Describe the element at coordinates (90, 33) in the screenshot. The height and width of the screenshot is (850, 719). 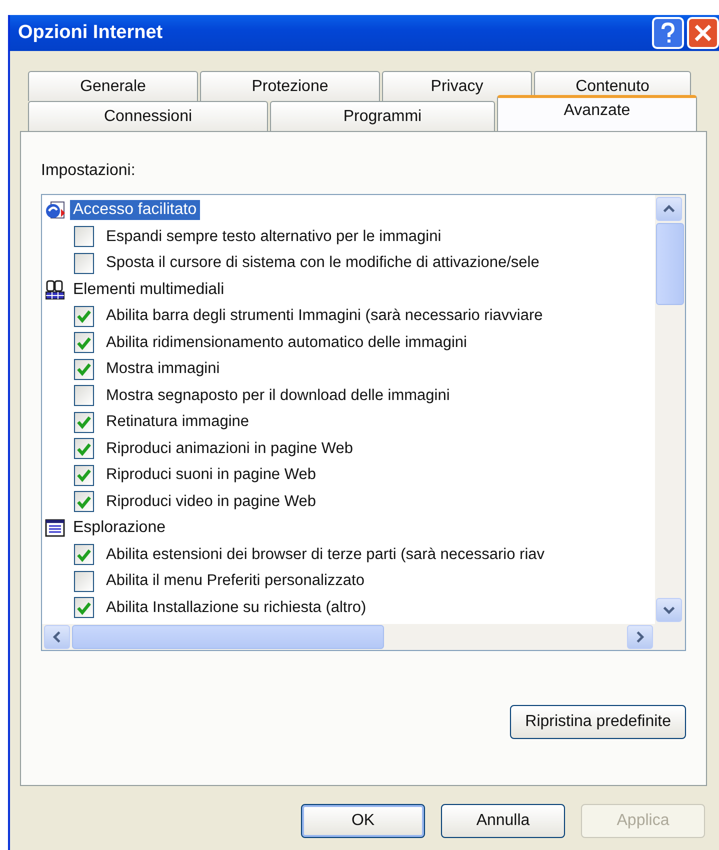
I see `window-title: Opzioni Internet` at that location.